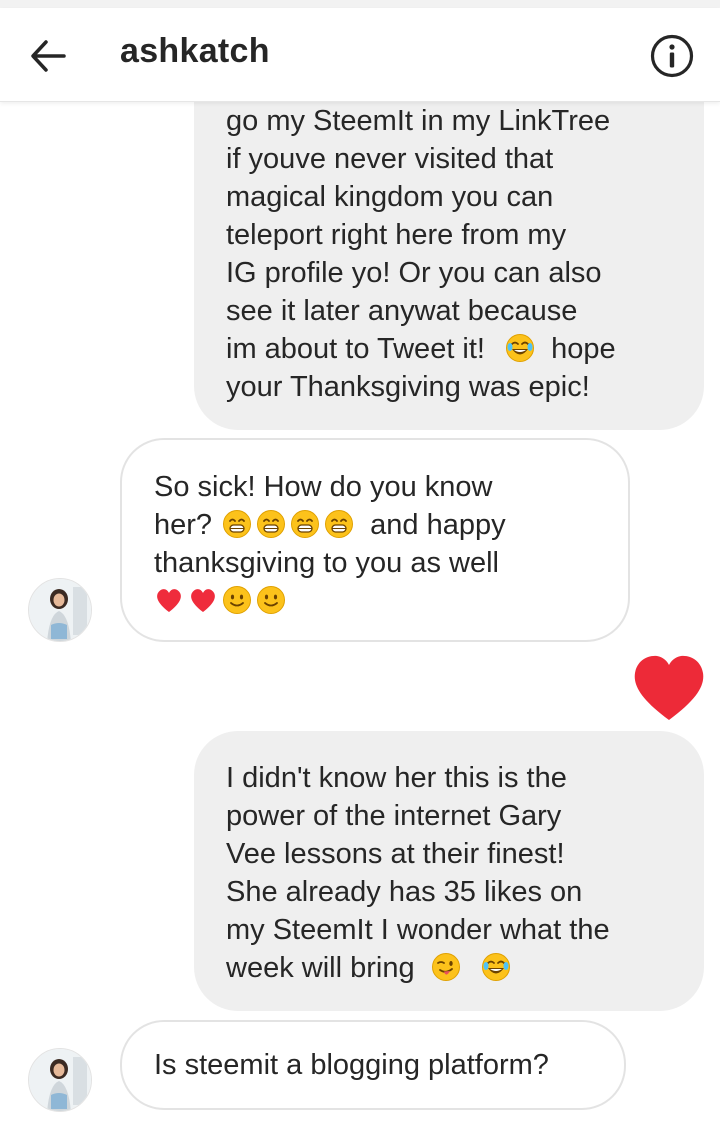 The width and height of the screenshot is (720, 1124). Describe the element at coordinates (395, 854) in the screenshot. I see `message-line: Vee lessons at their finest!` at that location.